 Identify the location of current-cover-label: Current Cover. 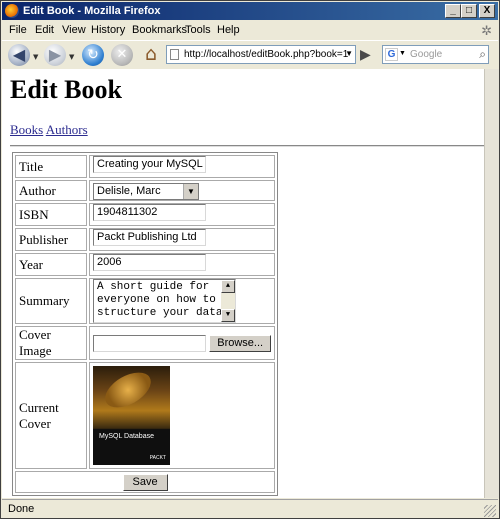
(51, 415).